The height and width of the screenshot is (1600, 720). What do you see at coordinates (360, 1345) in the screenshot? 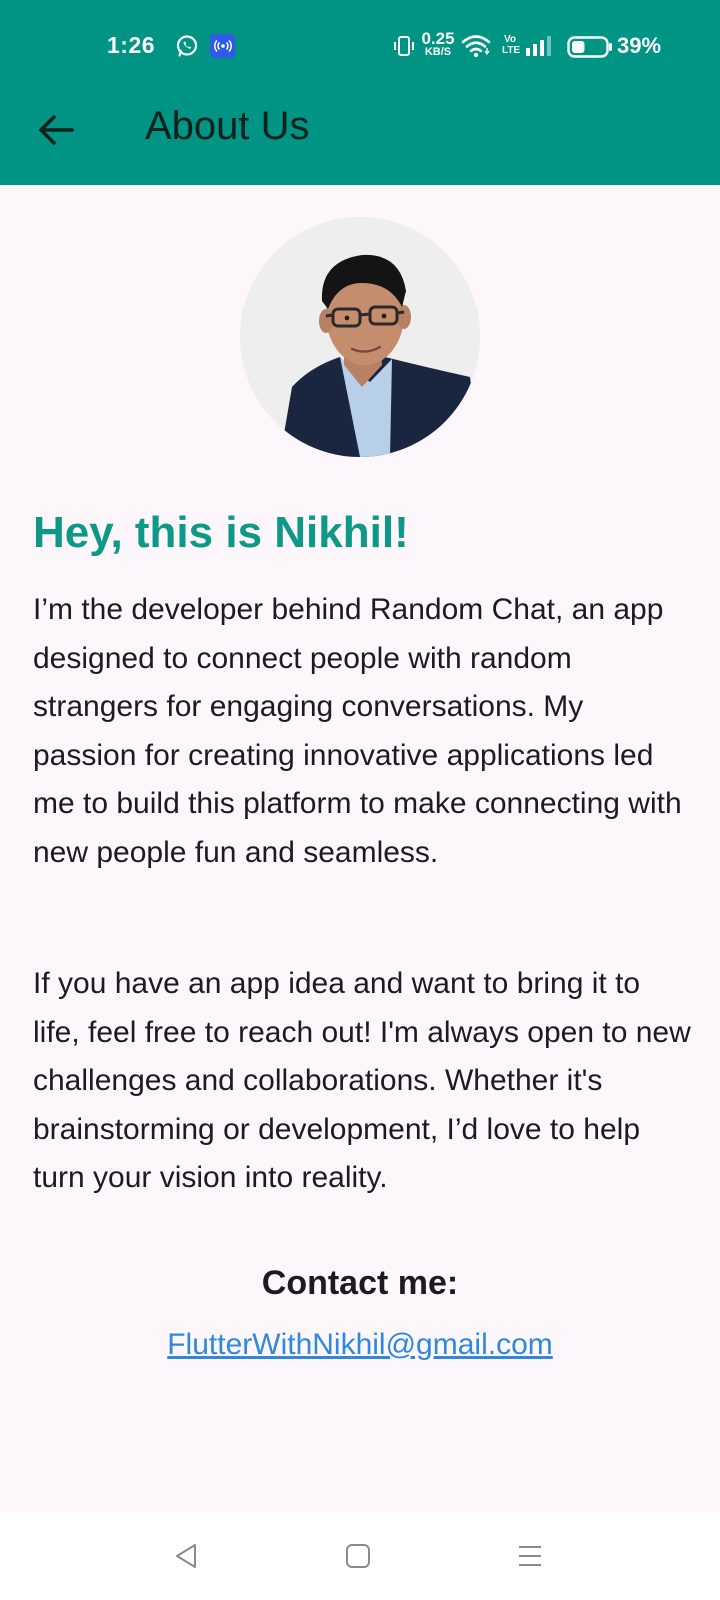
I see `contact-email-link: FlutterWithNikhil@gmail.com` at bounding box center [360, 1345].